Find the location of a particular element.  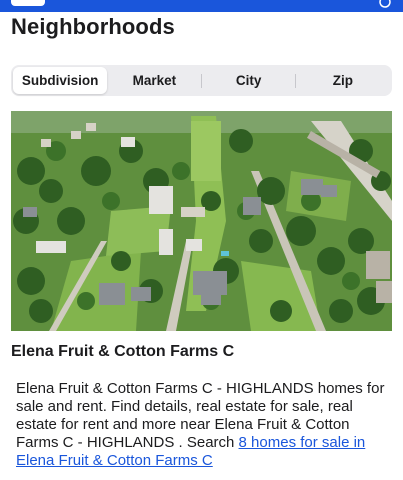

neighborhood-name: Elena Fruit & Cotton Farms C is located at coordinates (123, 351).